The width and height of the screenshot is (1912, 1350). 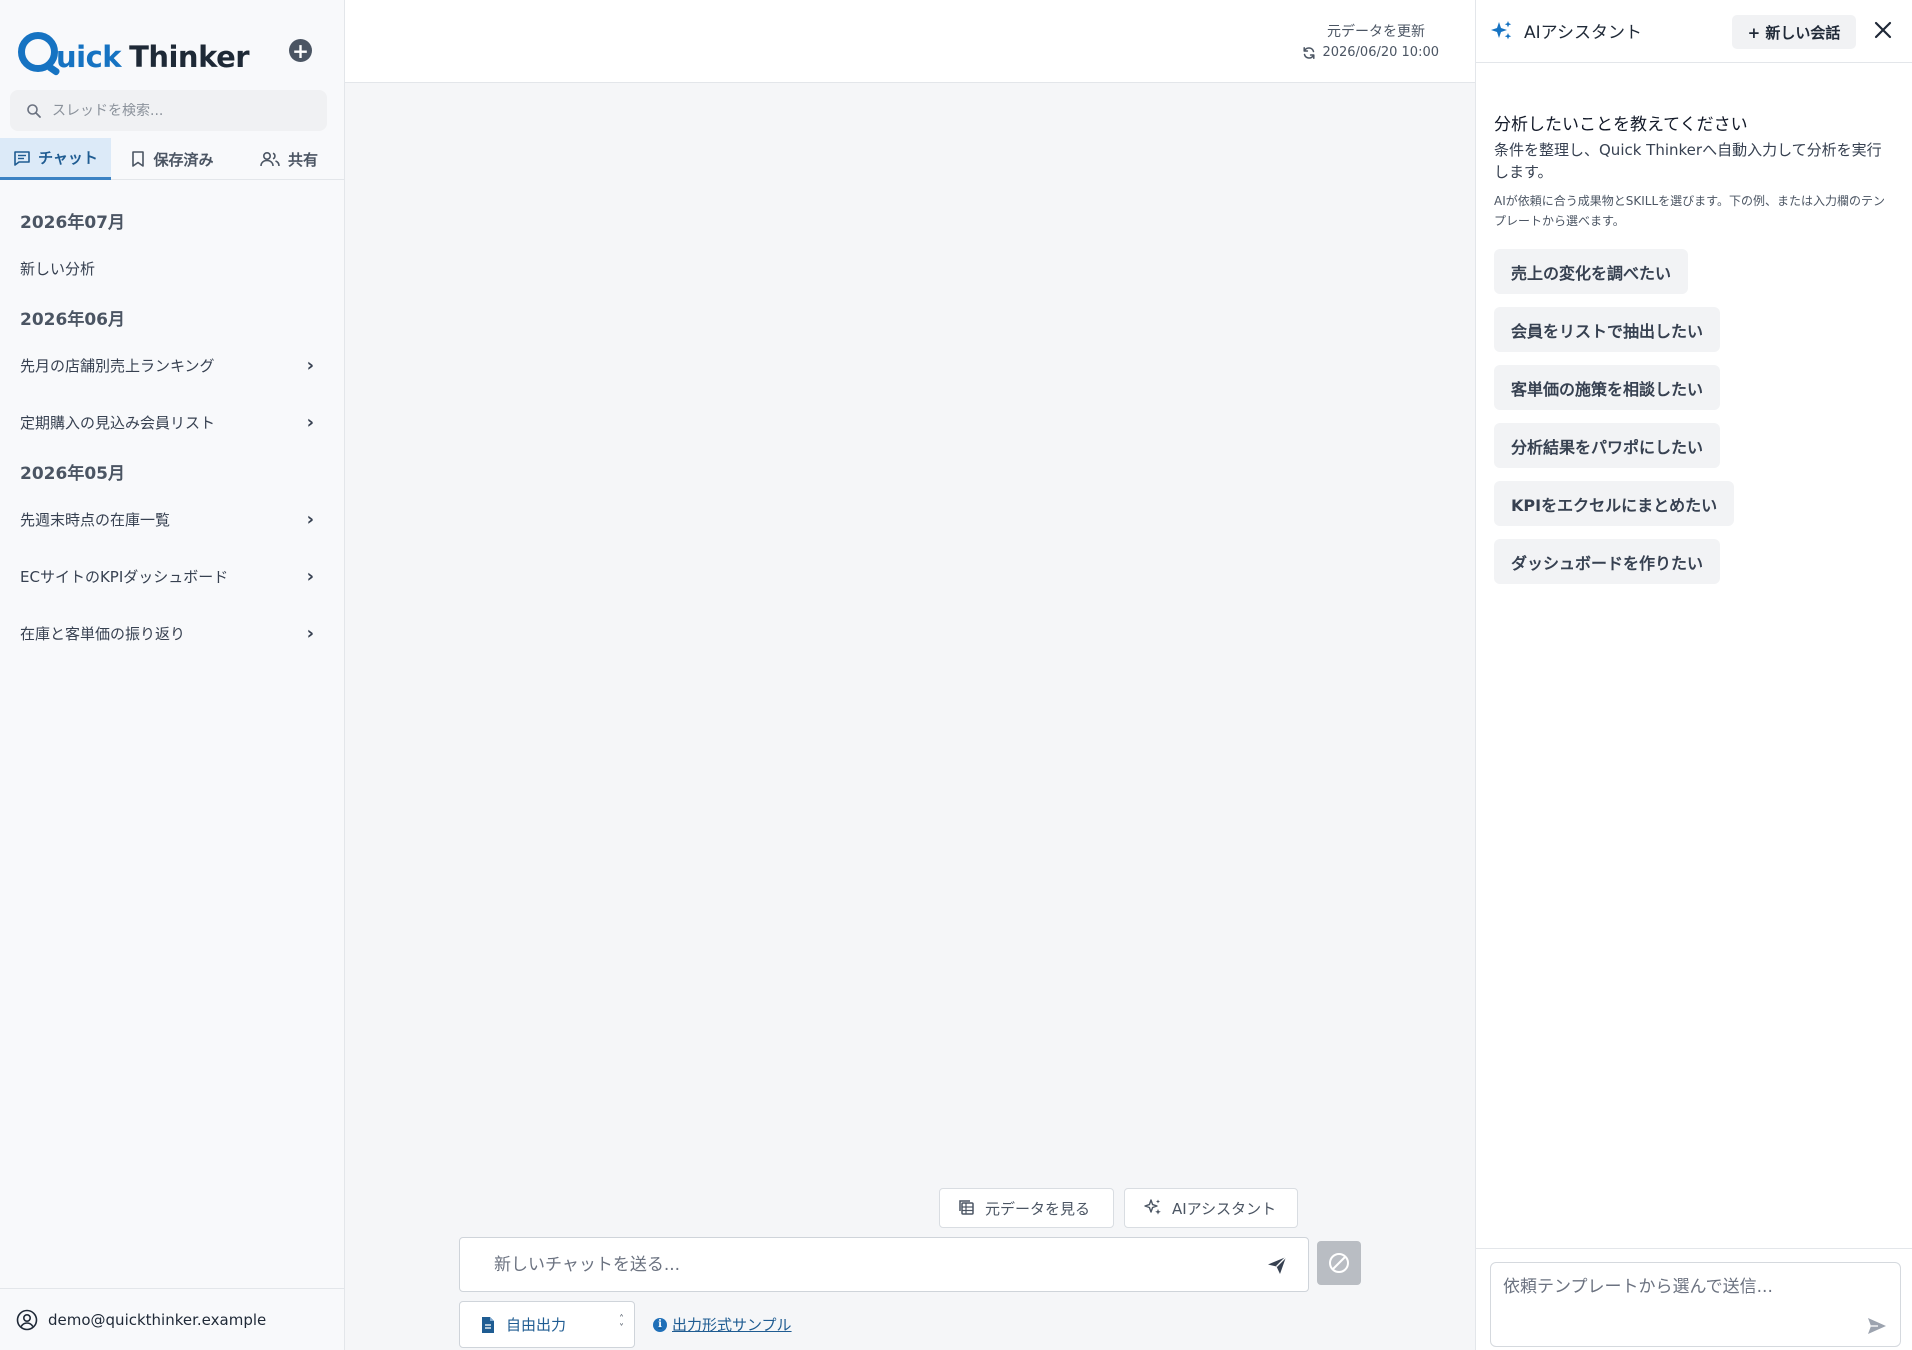 I want to click on refresh-data-button: 元データを更新, so click(x=1376, y=31).